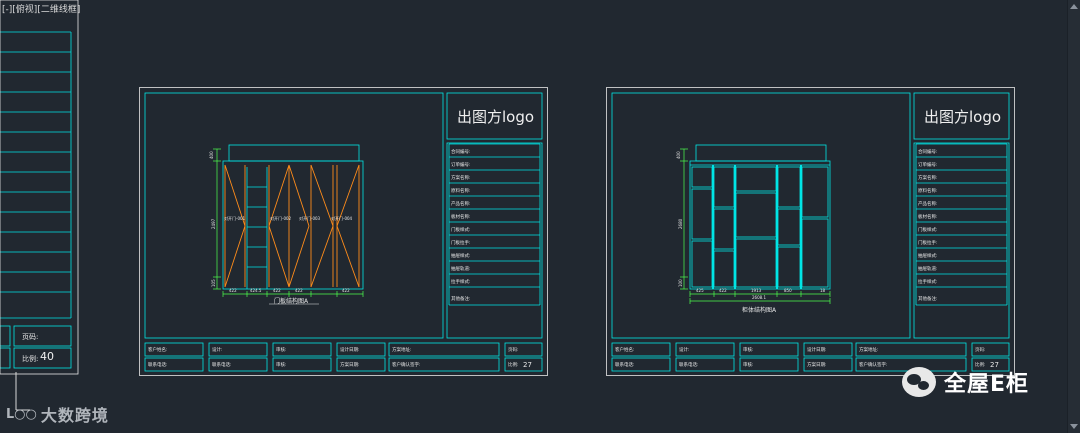 This screenshot has width=1080, height=433. I want to click on sheet2-drawing-title: 柜体结构图A, so click(759, 310).